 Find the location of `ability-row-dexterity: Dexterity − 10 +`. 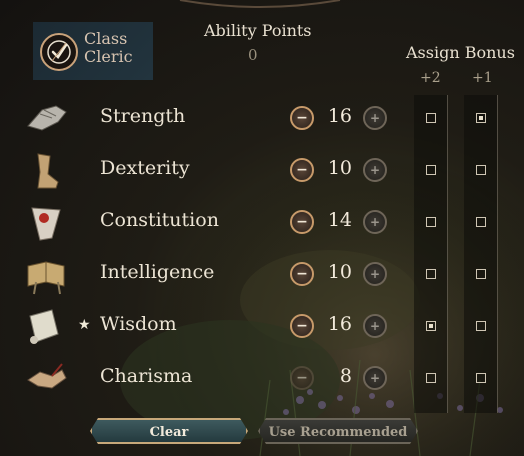

ability-row-dexterity: Dexterity − 10 + is located at coordinates (262, 170).